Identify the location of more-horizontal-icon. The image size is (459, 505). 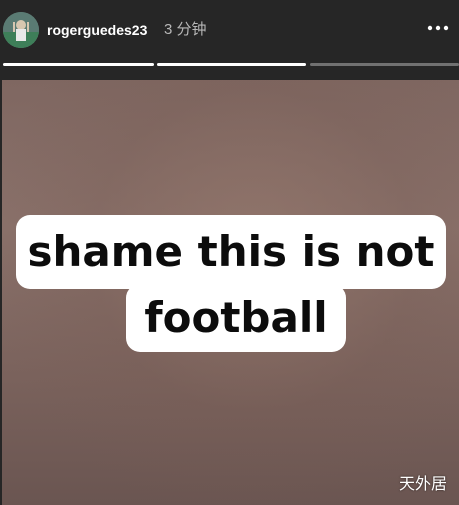
(438, 28).